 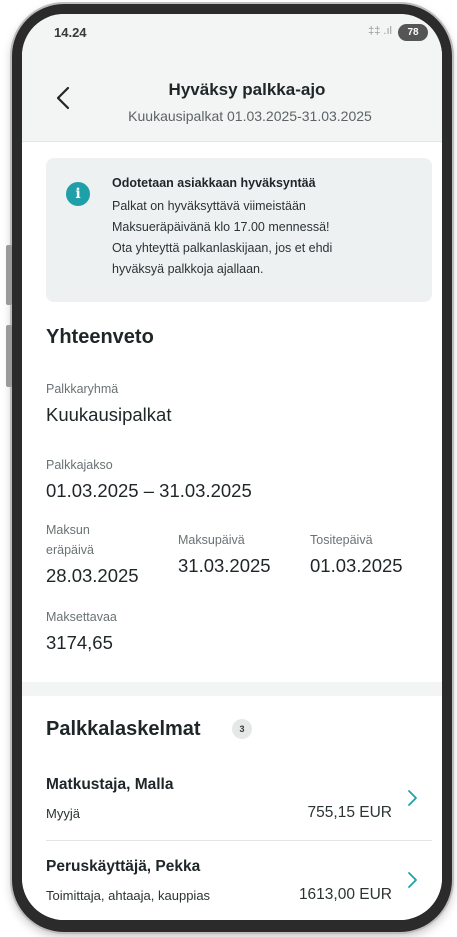 I want to click on status-bar: 14.24 ‡‡ .ıl 78, so click(x=232, y=32).